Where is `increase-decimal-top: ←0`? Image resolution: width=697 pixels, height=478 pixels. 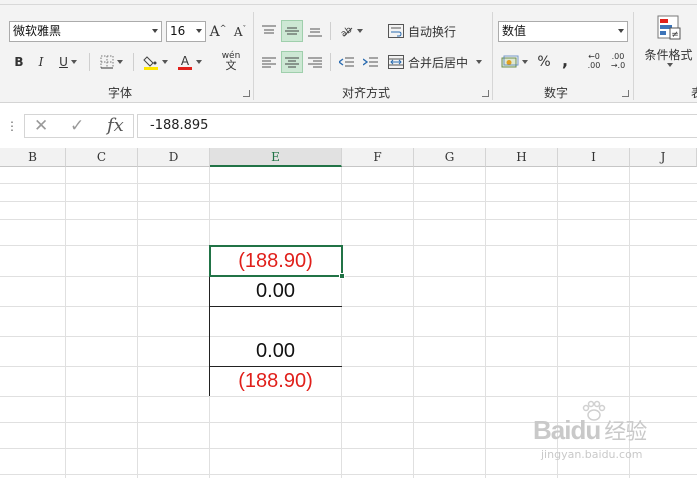 increase-decimal-top: ←0 is located at coordinates (594, 56).